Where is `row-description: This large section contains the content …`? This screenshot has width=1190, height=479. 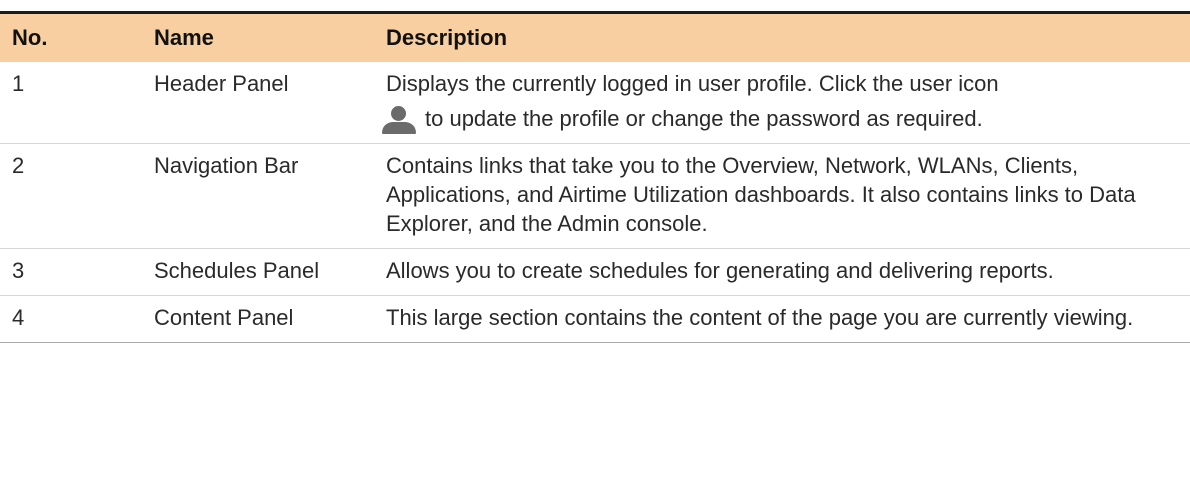
row-description: This large section contains the content … is located at coordinates (760, 317).